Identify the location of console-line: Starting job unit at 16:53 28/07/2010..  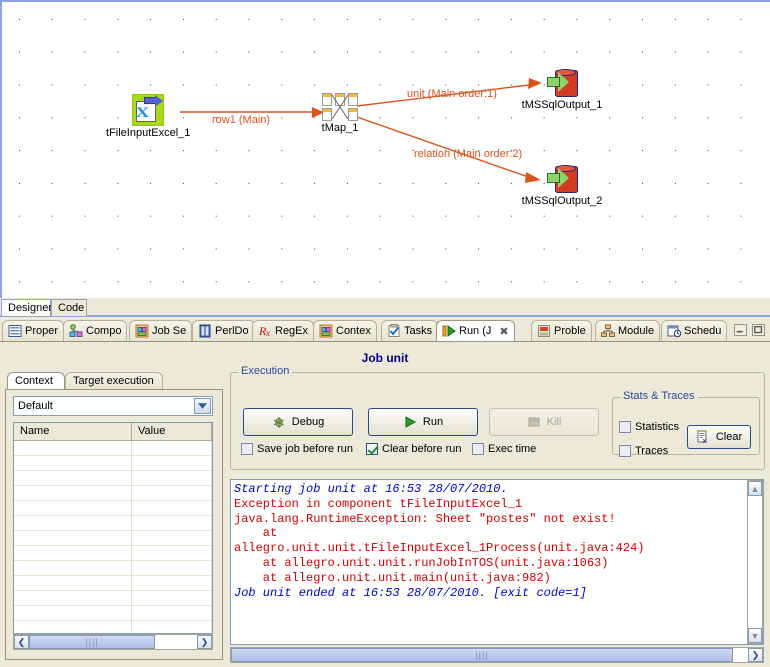
(371, 489).